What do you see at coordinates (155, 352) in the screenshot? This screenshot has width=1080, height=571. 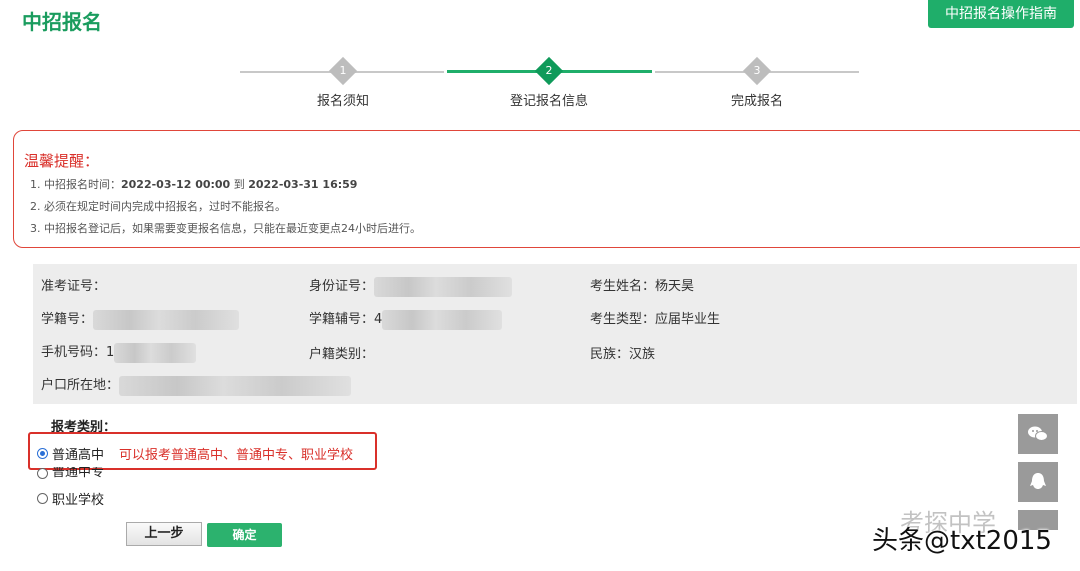 I see `phone-redacted` at bounding box center [155, 352].